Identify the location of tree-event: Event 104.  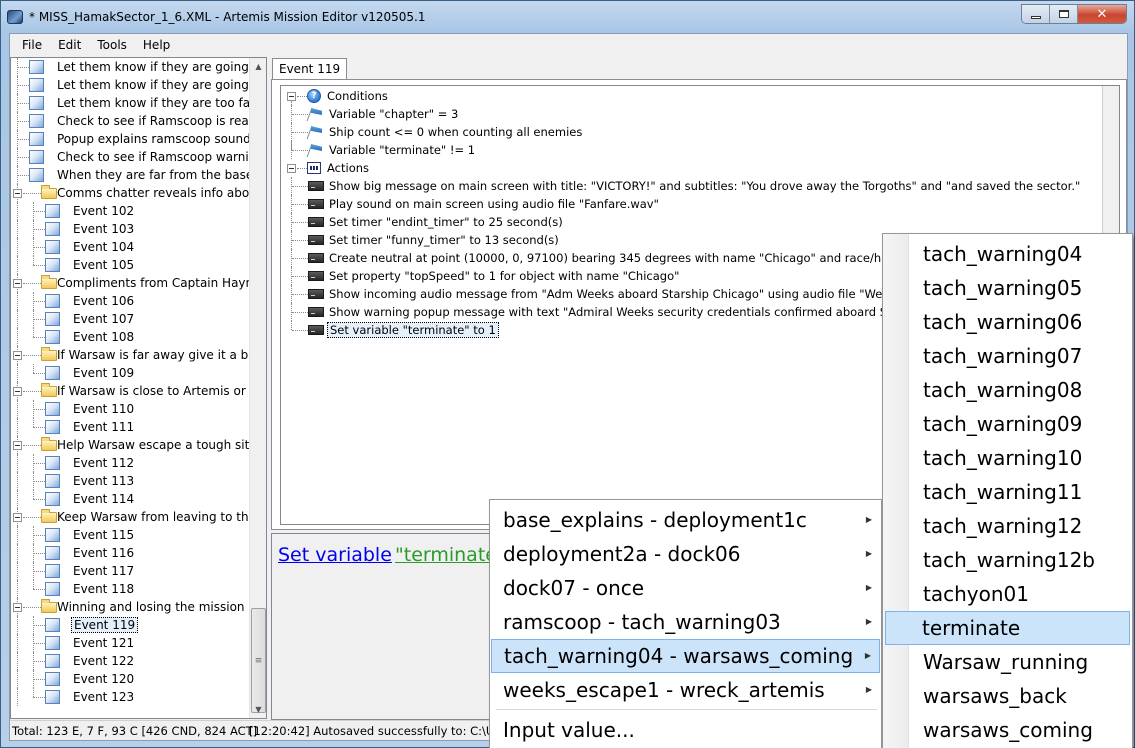
(130, 247).